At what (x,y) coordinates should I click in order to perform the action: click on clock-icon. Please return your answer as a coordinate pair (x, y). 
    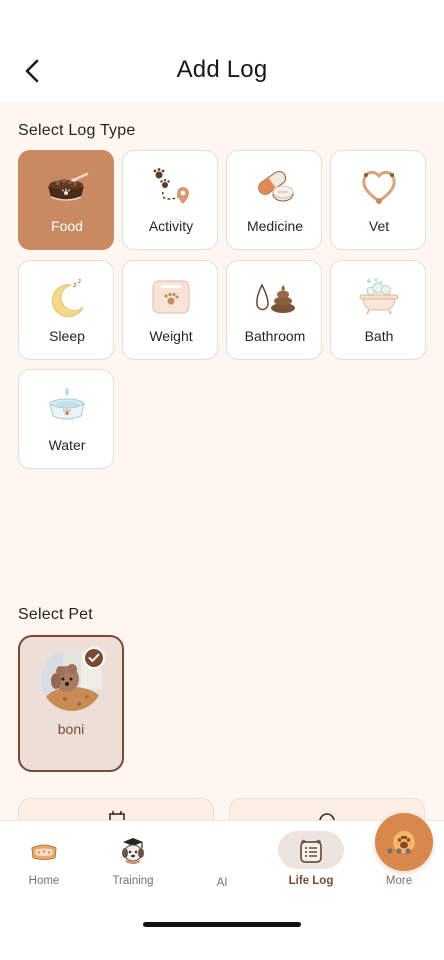
    Looking at the image, I should click on (327, 816).